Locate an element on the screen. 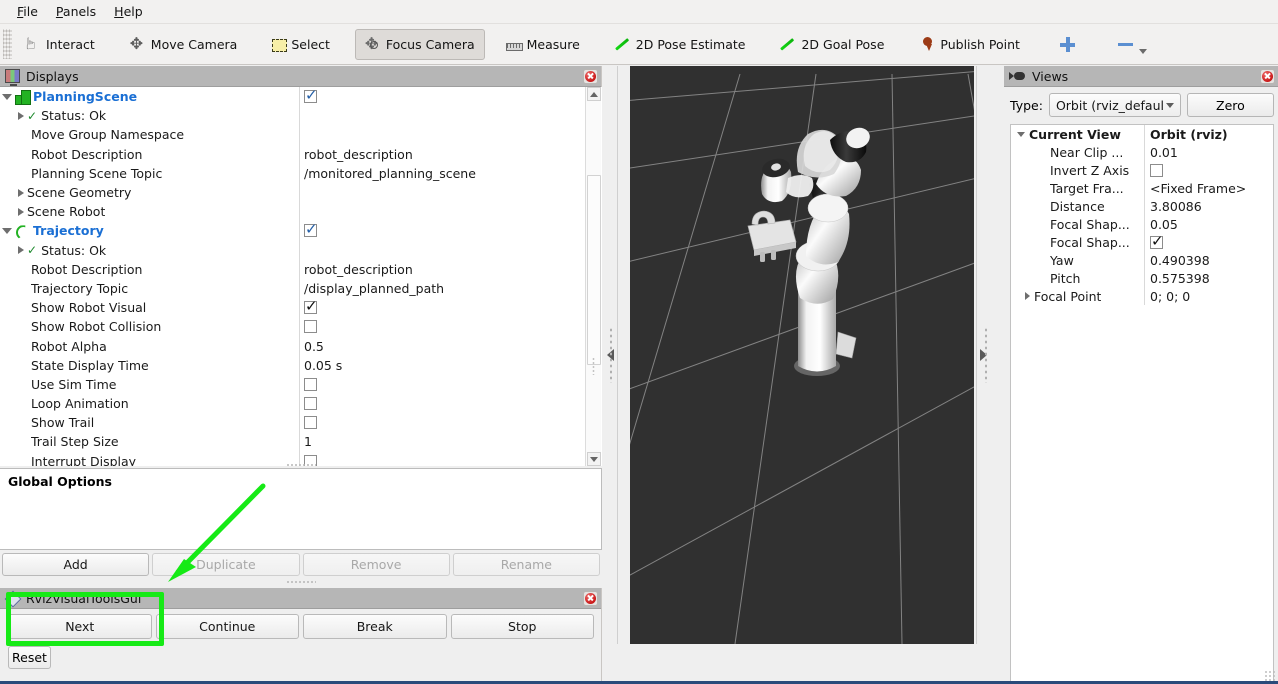 The image size is (1278, 684). tool-remove is located at coordinates (1132, 44).